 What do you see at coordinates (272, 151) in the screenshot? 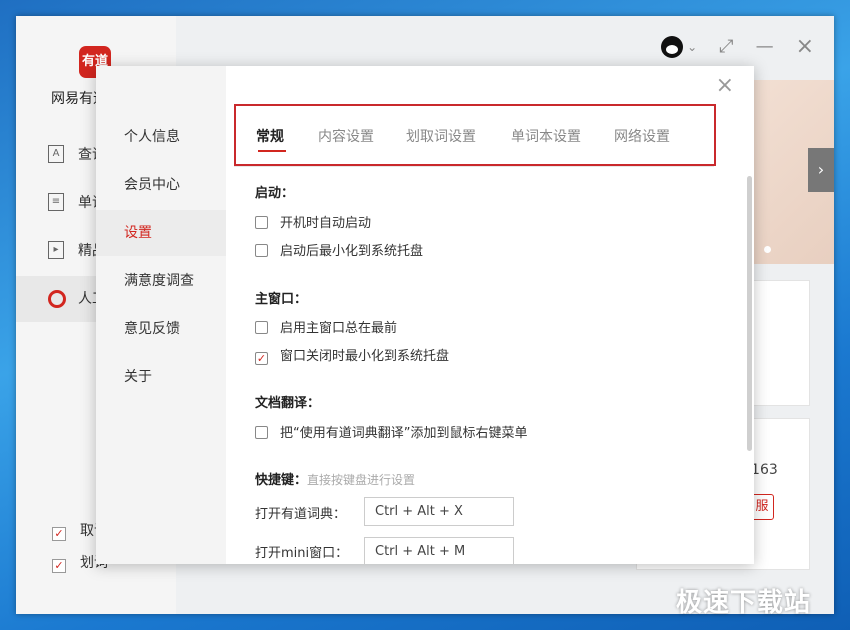
I see `active-tab-indicator` at bounding box center [272, 151].